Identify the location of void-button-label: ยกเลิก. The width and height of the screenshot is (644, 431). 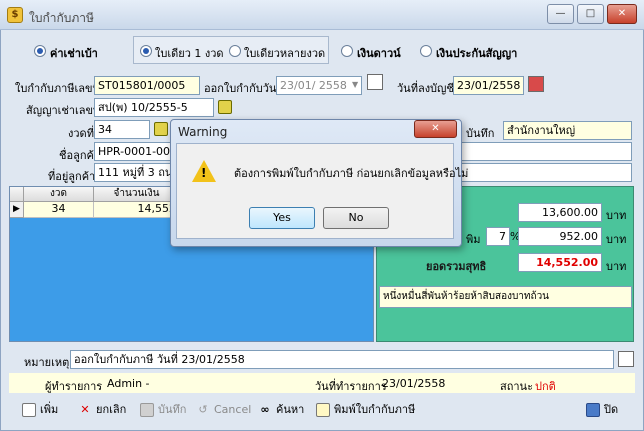
(111, 409).